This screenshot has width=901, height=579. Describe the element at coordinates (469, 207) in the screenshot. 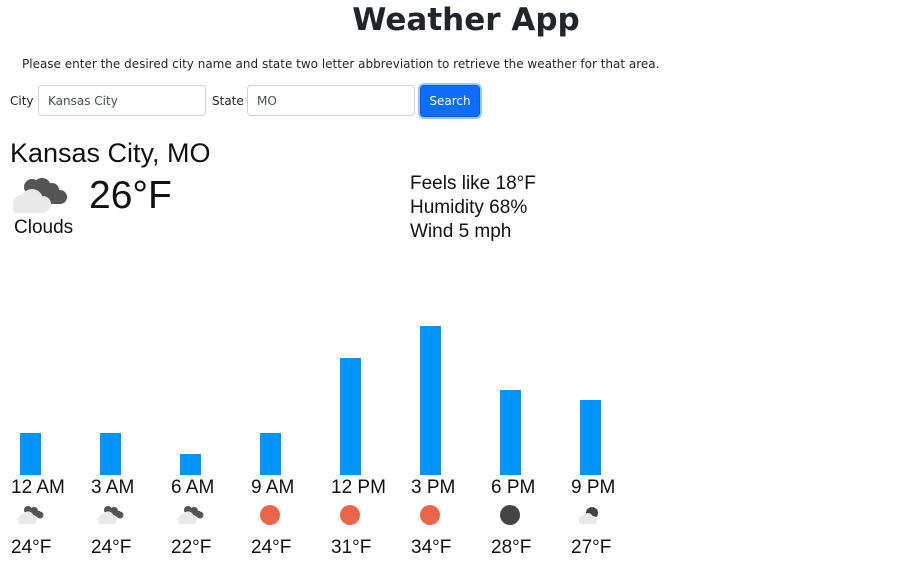

I see `humidity-text: Humidity 68%` at that location.